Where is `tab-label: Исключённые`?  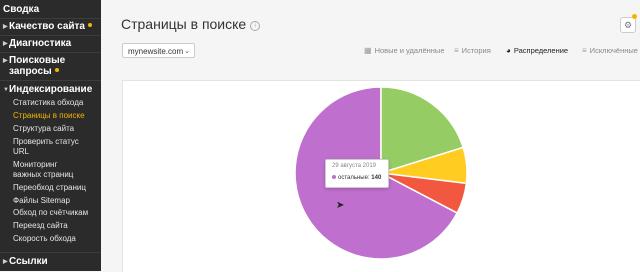
tab-label: Исключённые is located at coordinates (613, 50).